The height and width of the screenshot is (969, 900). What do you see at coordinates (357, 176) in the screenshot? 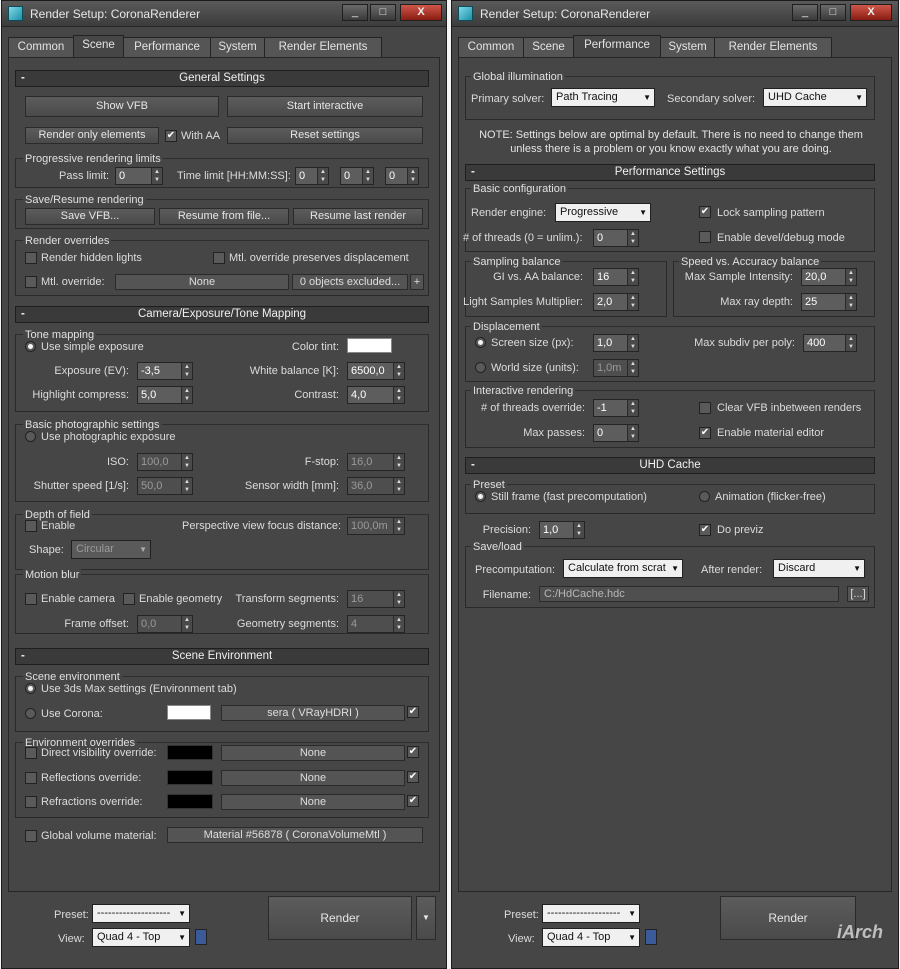
I see `time-minutes-spinner: 0 ▲ ▼` at bounding box center [357, 176].